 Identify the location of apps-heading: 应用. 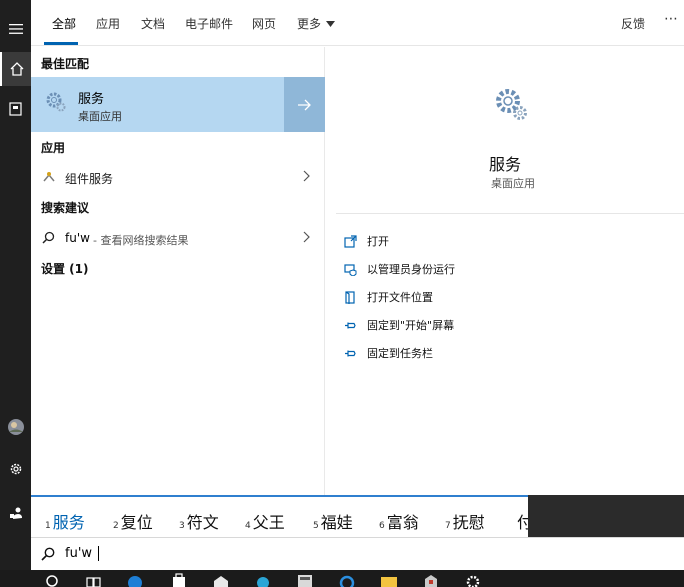
(53, 148).